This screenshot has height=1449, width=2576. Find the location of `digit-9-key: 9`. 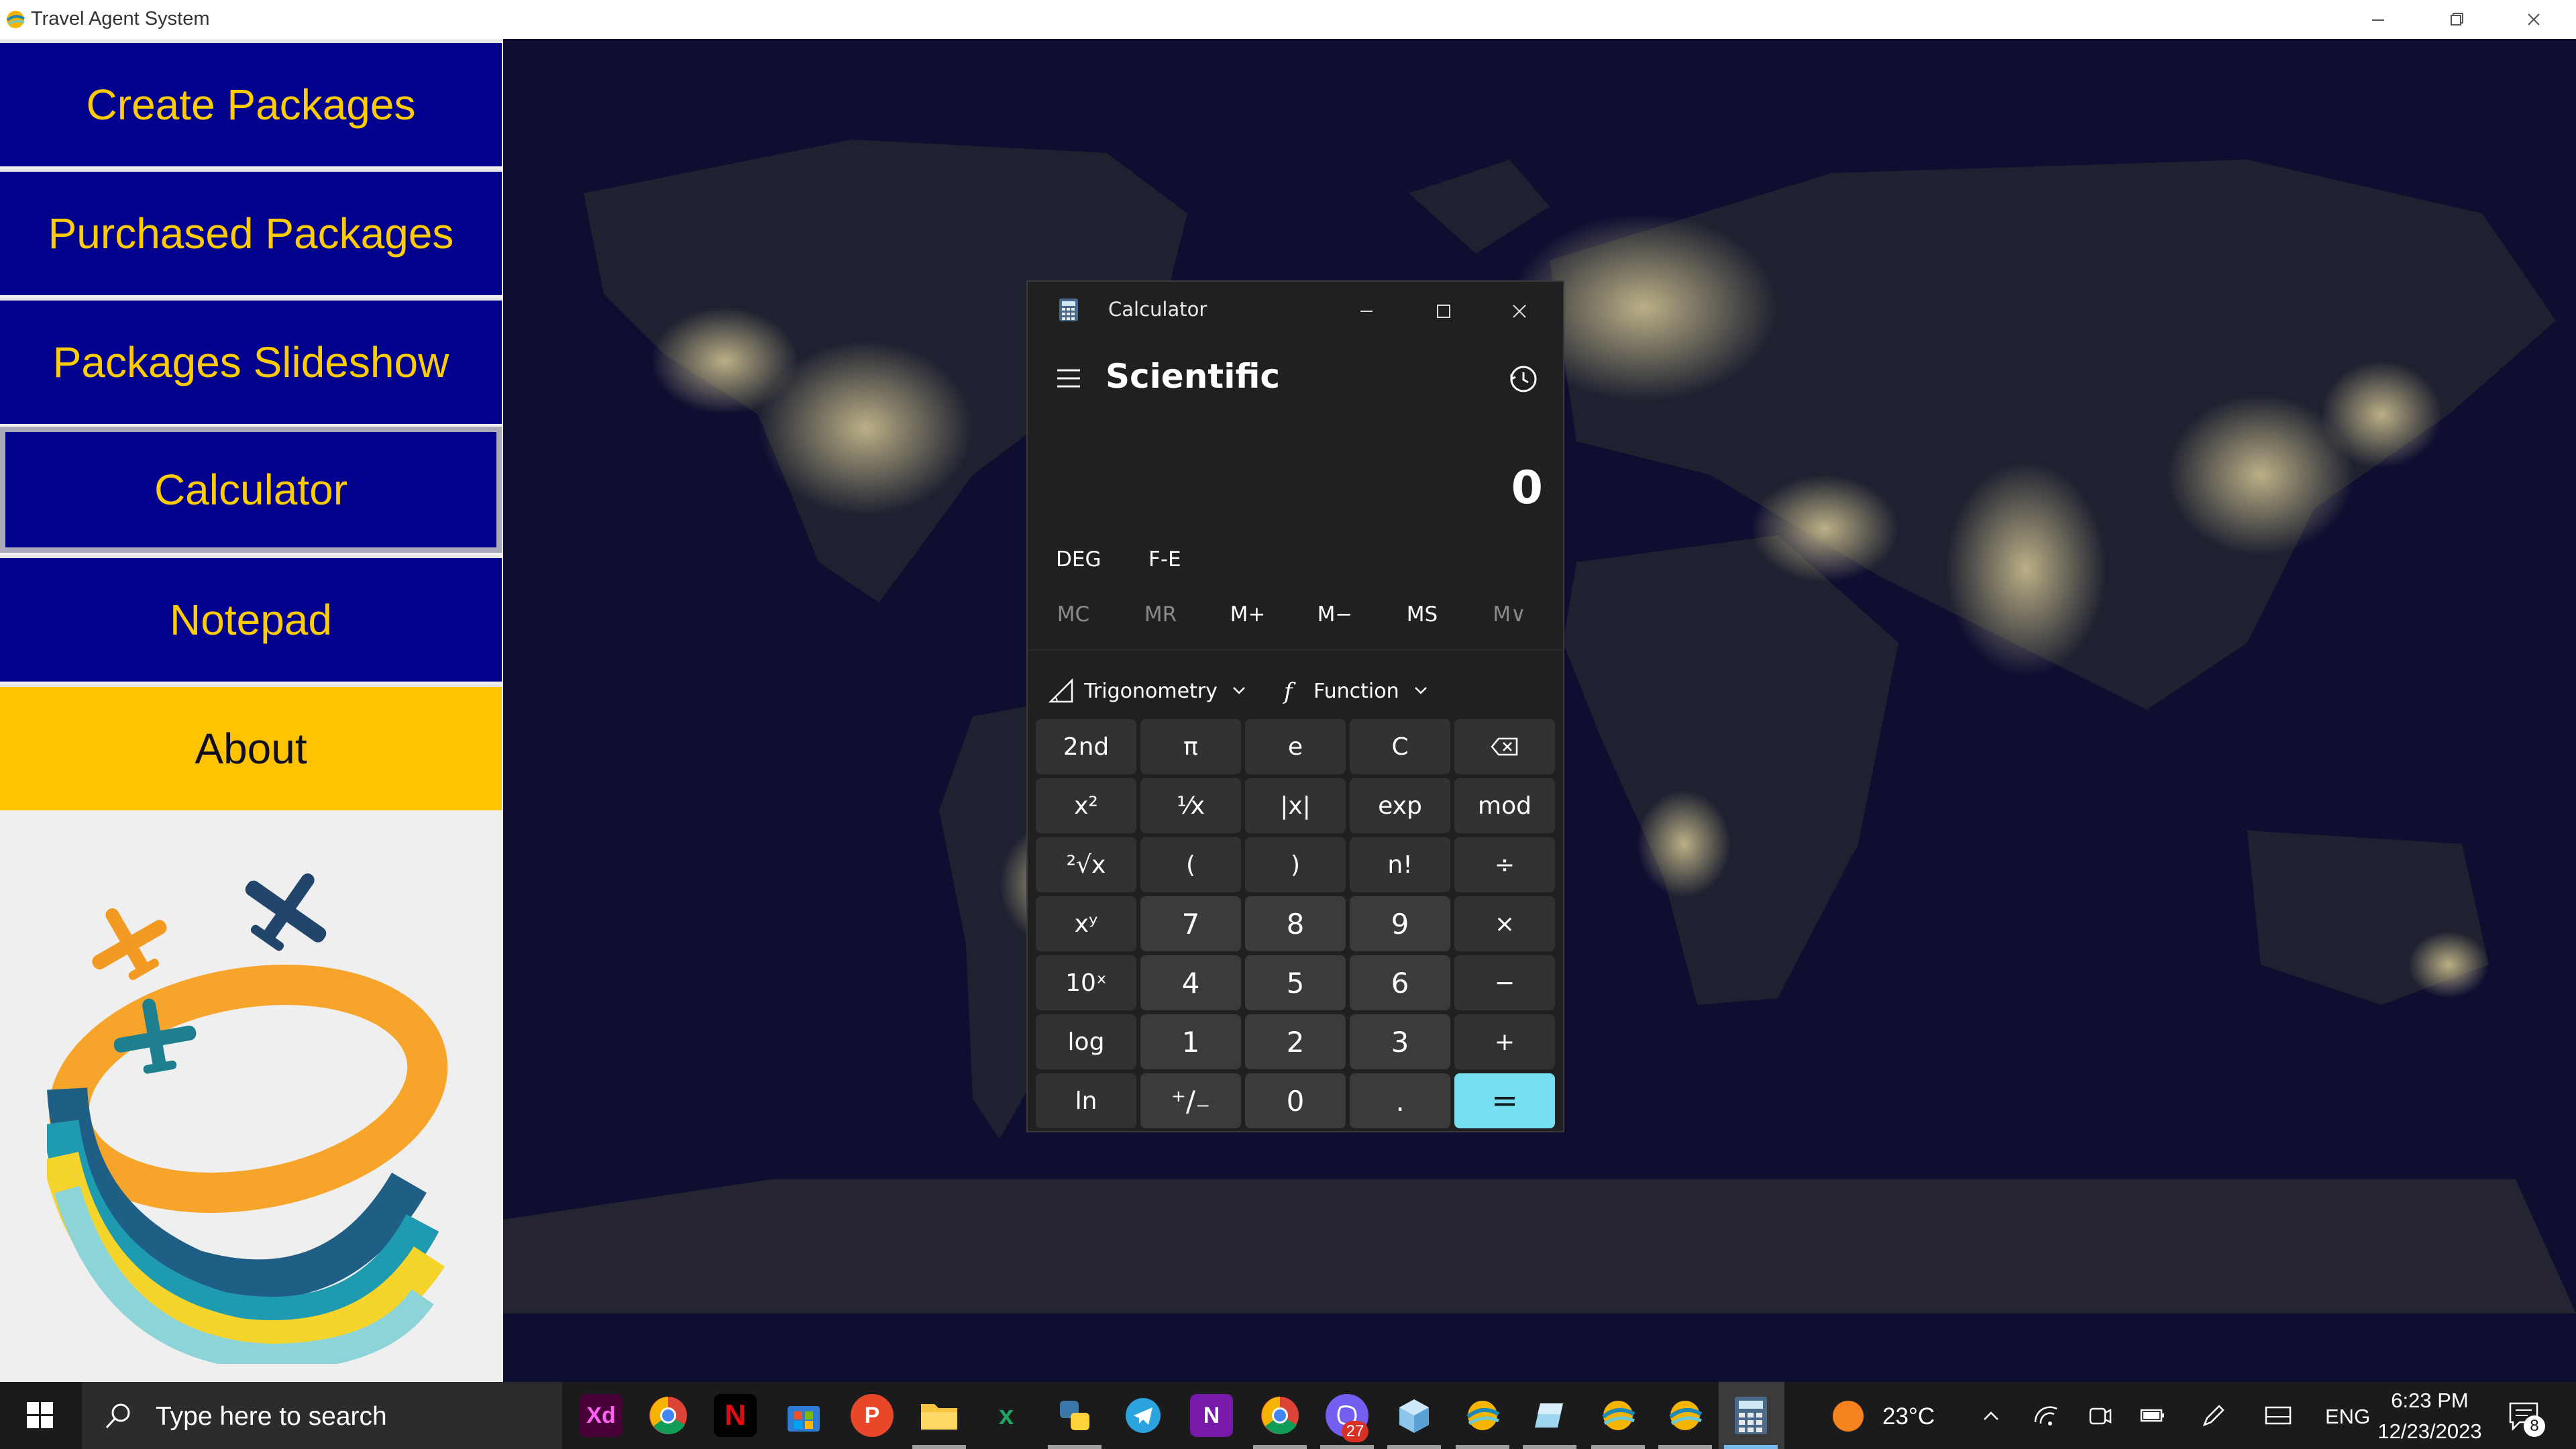

digit-9-key: 9 is located at coordinates (1400, 923).